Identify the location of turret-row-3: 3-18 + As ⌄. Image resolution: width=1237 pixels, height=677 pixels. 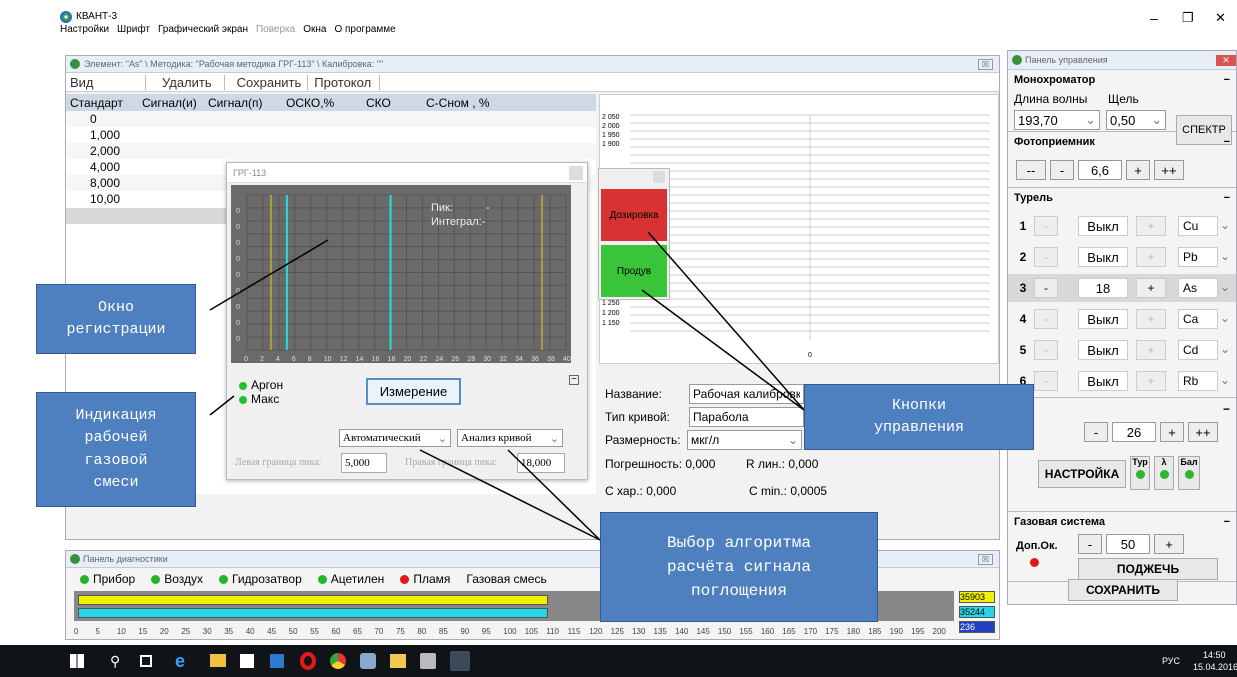
(1122, 288).